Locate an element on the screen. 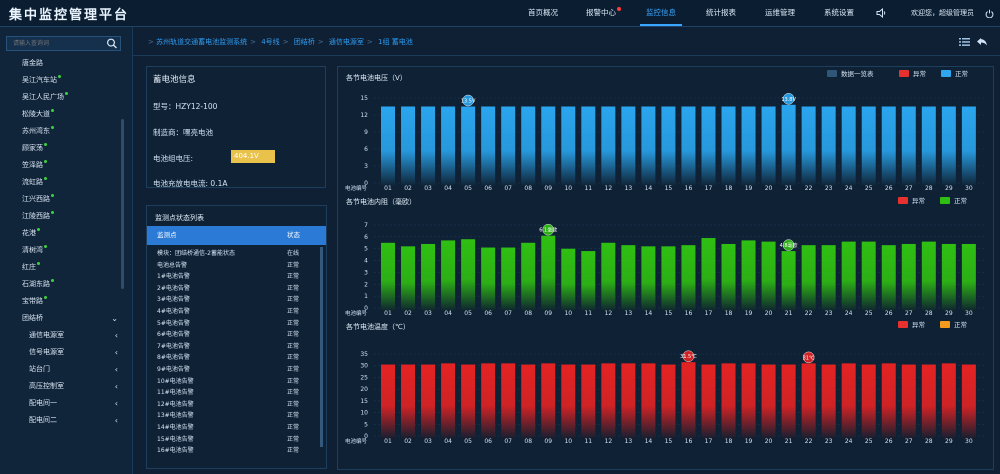  nav-reports: 统计报表 is located at coordinates (721, 13).